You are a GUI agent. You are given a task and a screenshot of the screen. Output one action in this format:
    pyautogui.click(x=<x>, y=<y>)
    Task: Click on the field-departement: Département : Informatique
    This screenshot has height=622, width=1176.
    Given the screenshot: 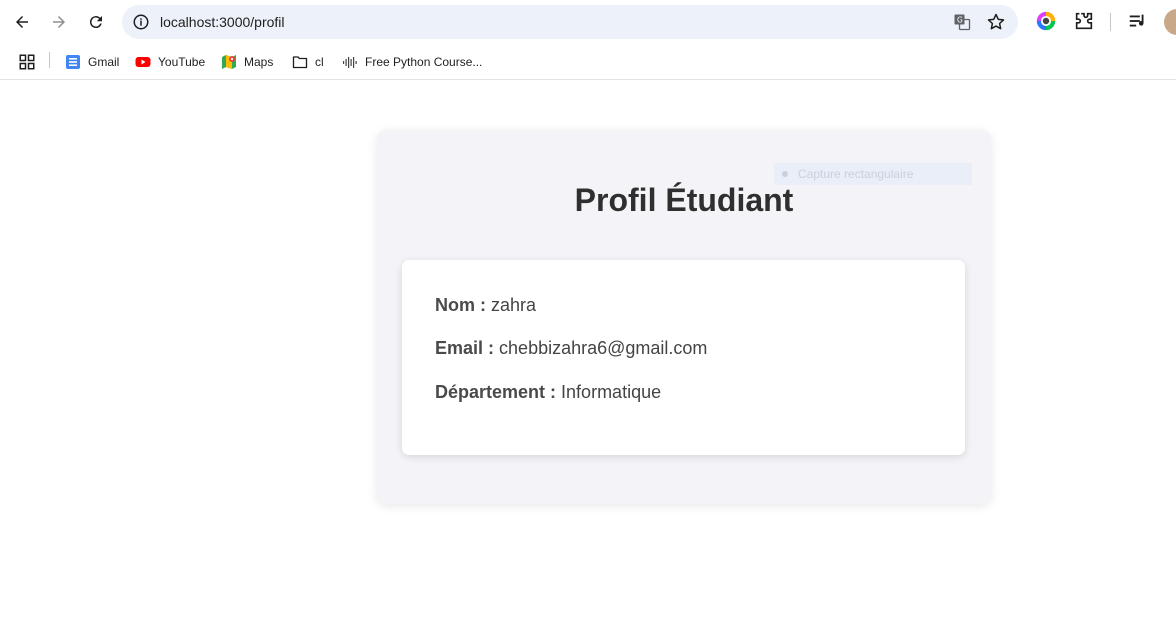 What is the action you would take?
    pyautogui.click(x=548, y=392)
    